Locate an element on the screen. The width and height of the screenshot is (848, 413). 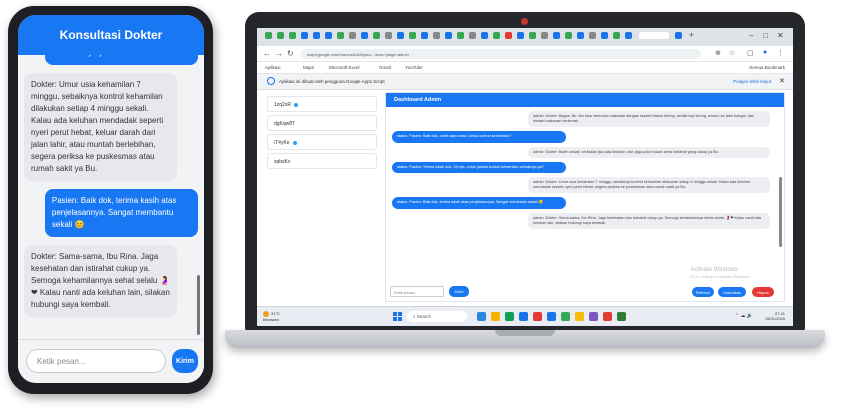
new-tab-icon: + is located at coordinates (691, 35).